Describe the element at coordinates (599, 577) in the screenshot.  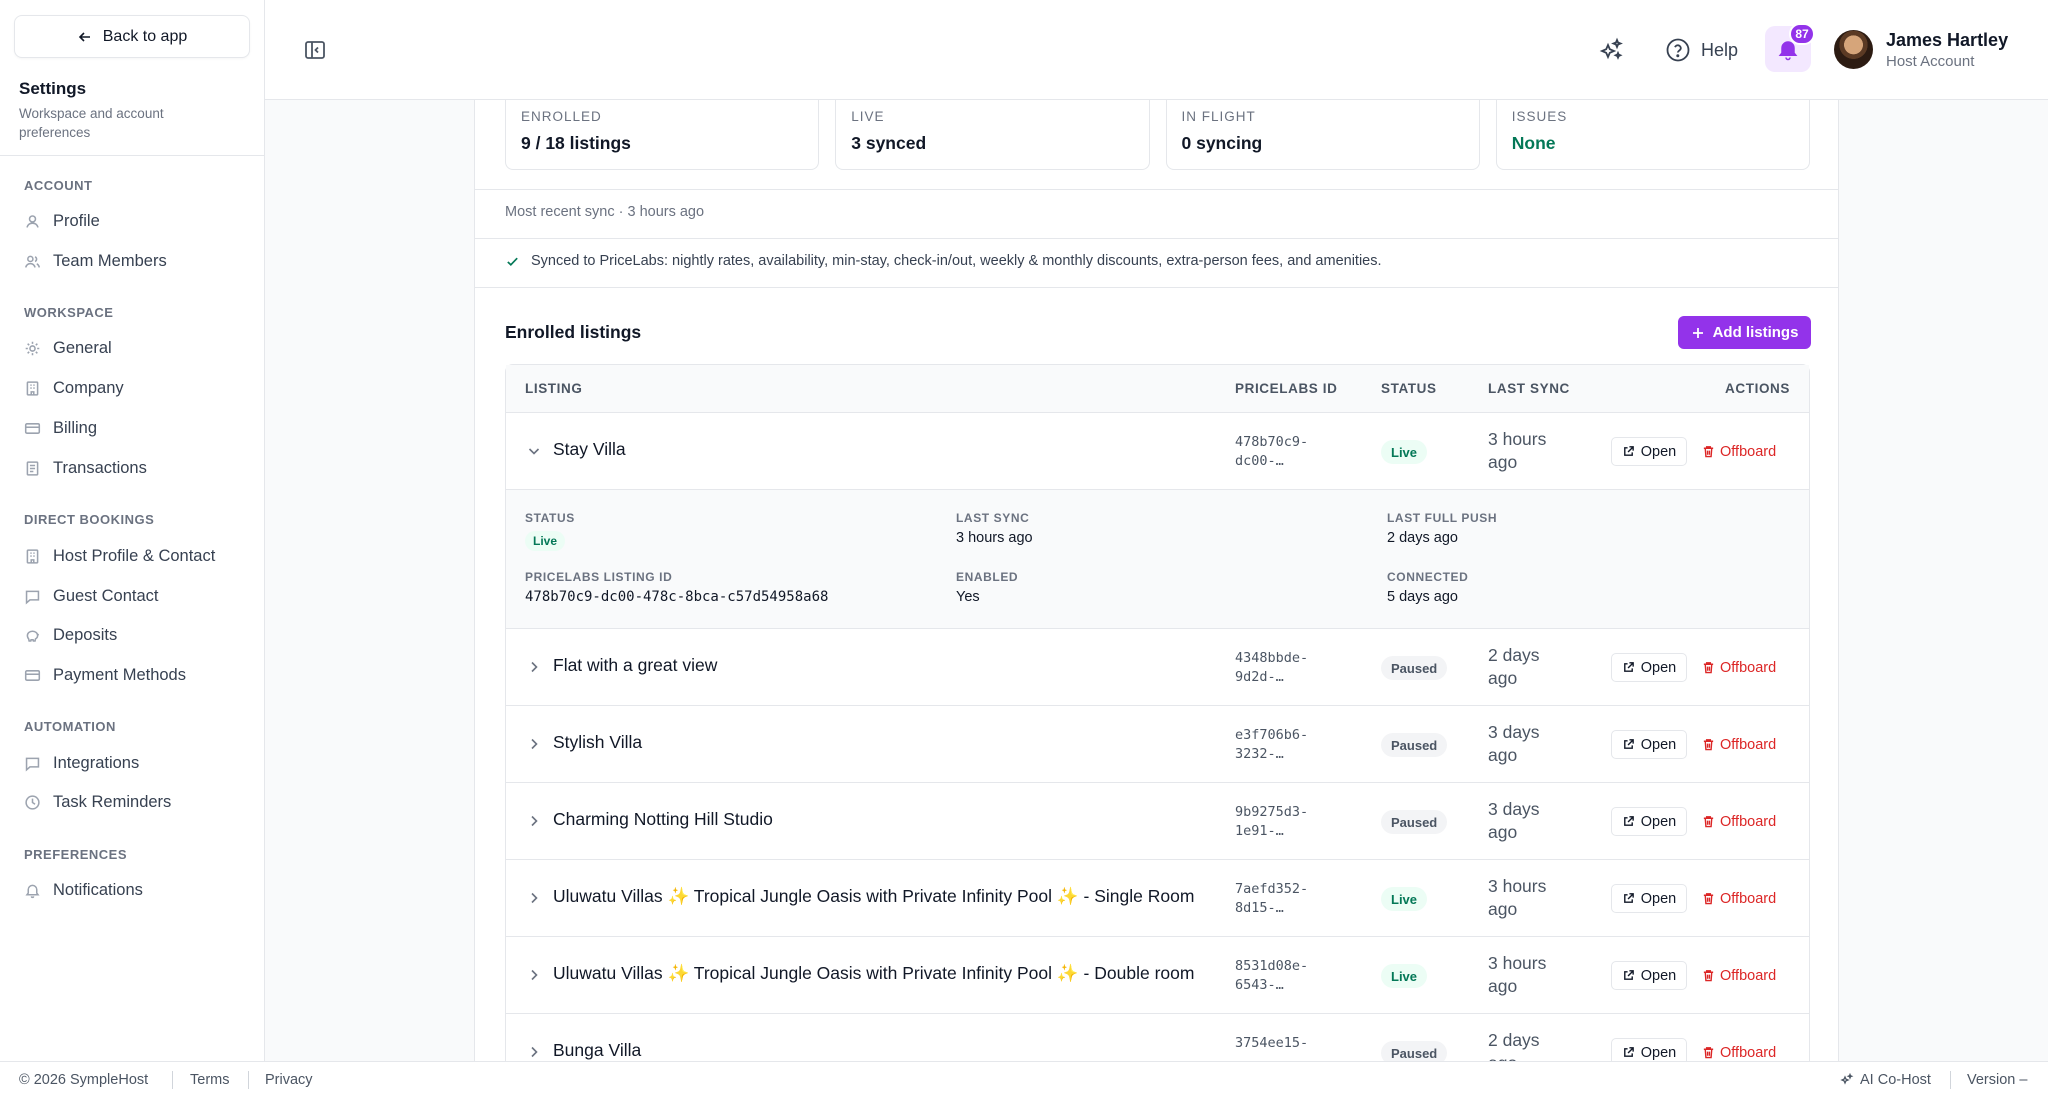
I see `detail-pricelabs-id-label: PRICELABS LISTING ID` at that location.